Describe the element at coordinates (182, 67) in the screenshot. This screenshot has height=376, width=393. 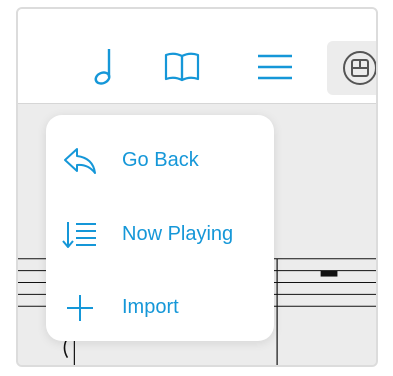
I see `book-icon` at that location.